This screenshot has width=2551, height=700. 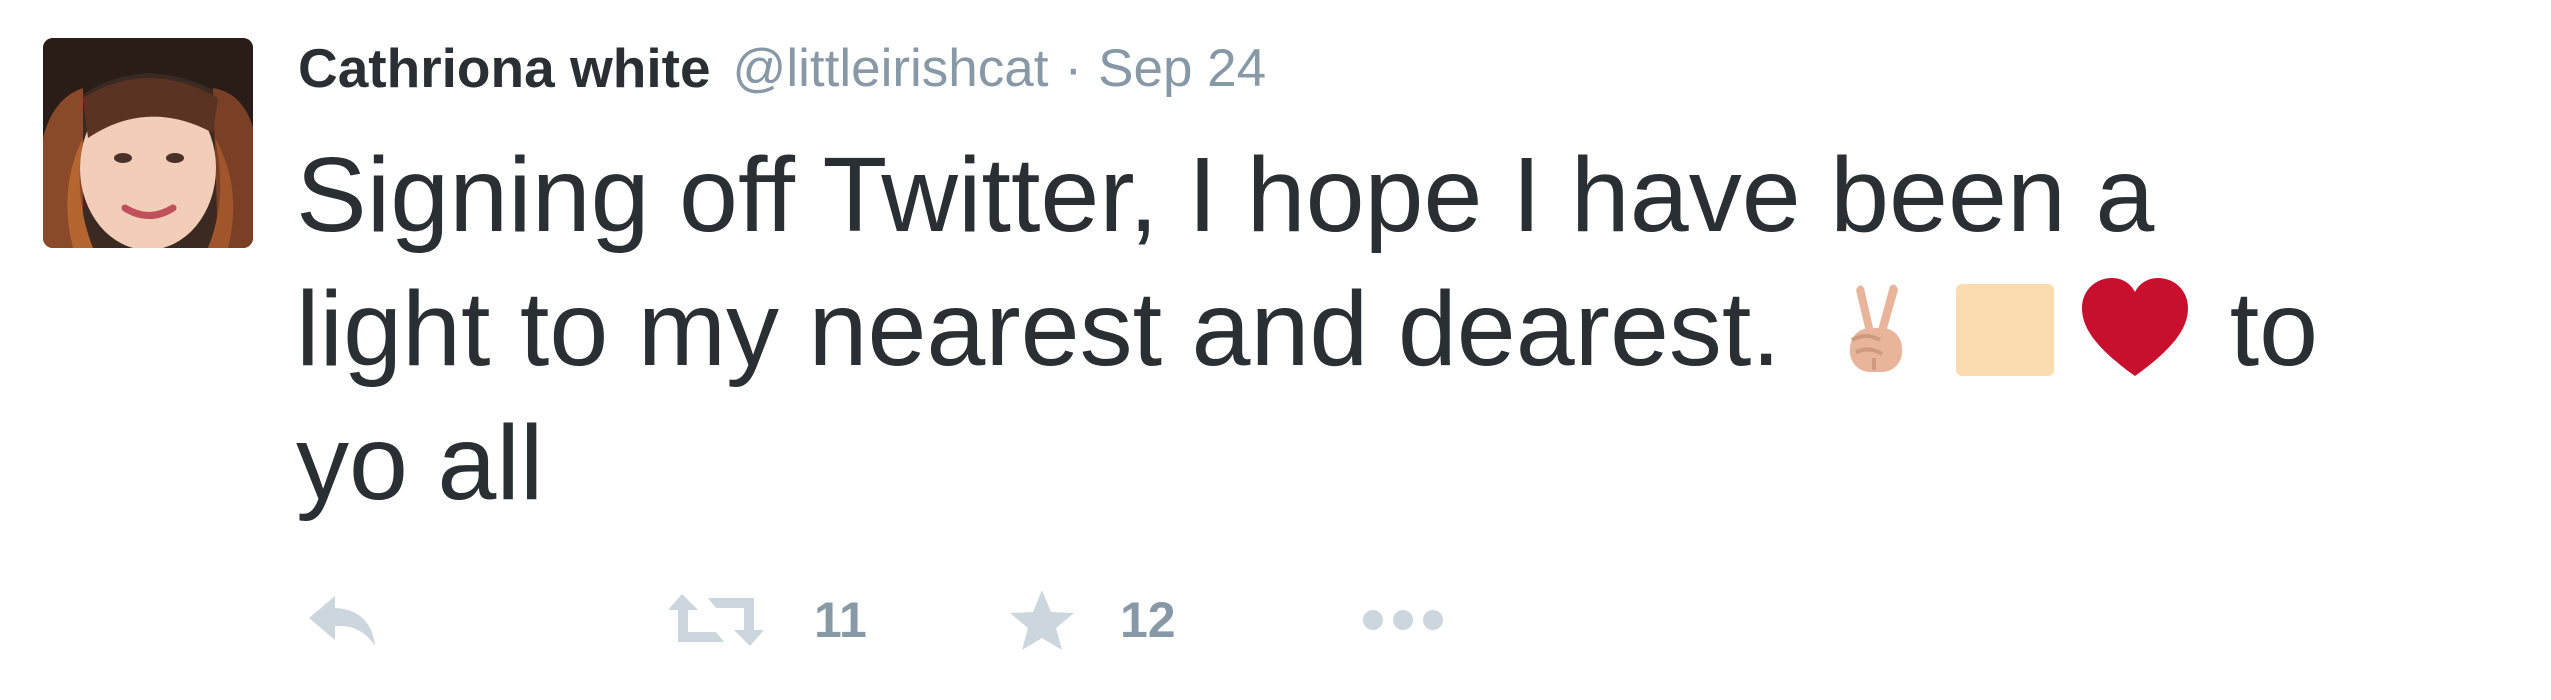 I want to click on more-dots-icon, so click(x=1403, y=620).